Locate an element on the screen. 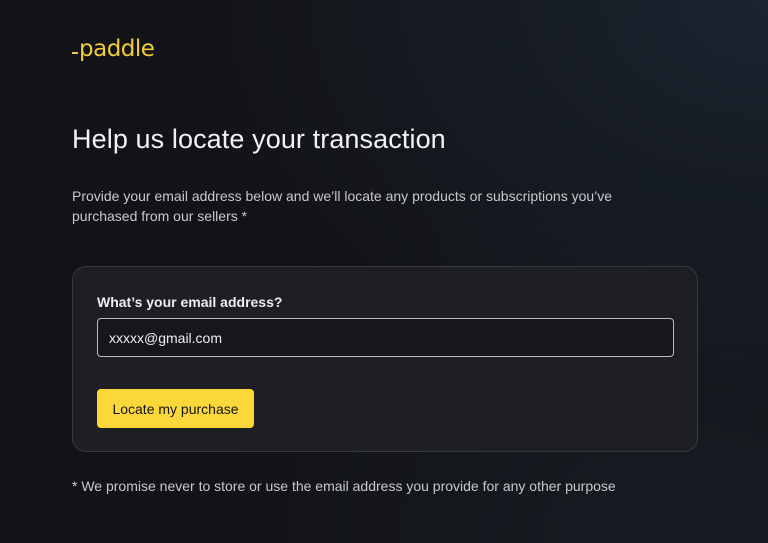 This screenshot has height=543, width=768. paddle-logo: paddle is located at coordinates (113, 49).